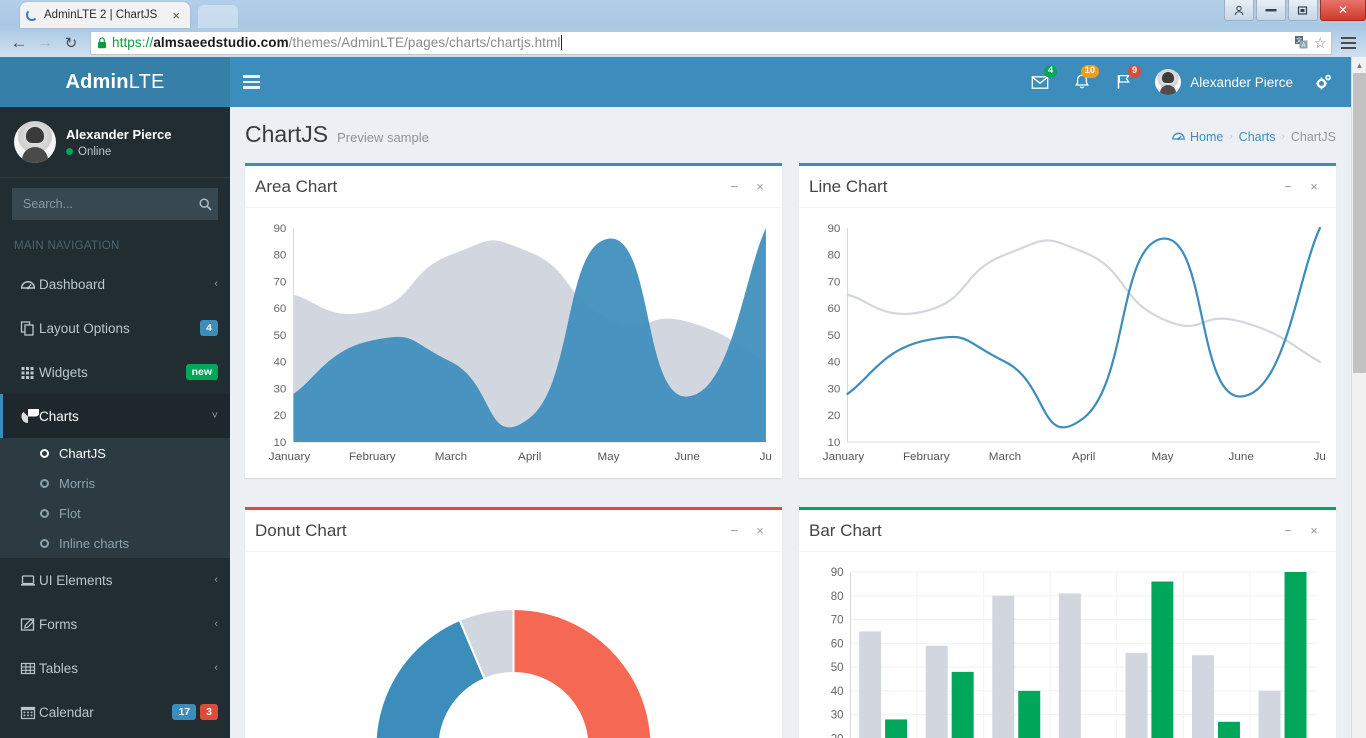 This screenshot has height=738, width=1366. Describe the element at coordinates (115, 416) in the screenshot. I see `sidebar-item-charts: Charts ˅` at that location.